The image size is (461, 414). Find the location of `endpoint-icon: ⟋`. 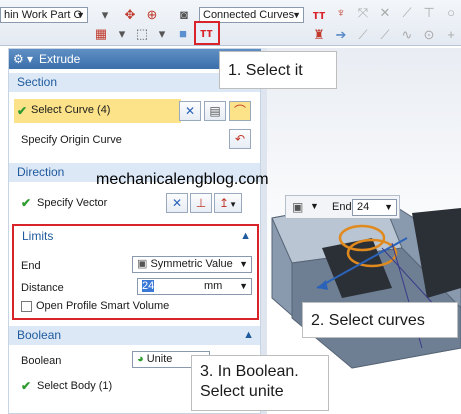

endpoint-icon: ⟋ is located at coordinates (385, 35).